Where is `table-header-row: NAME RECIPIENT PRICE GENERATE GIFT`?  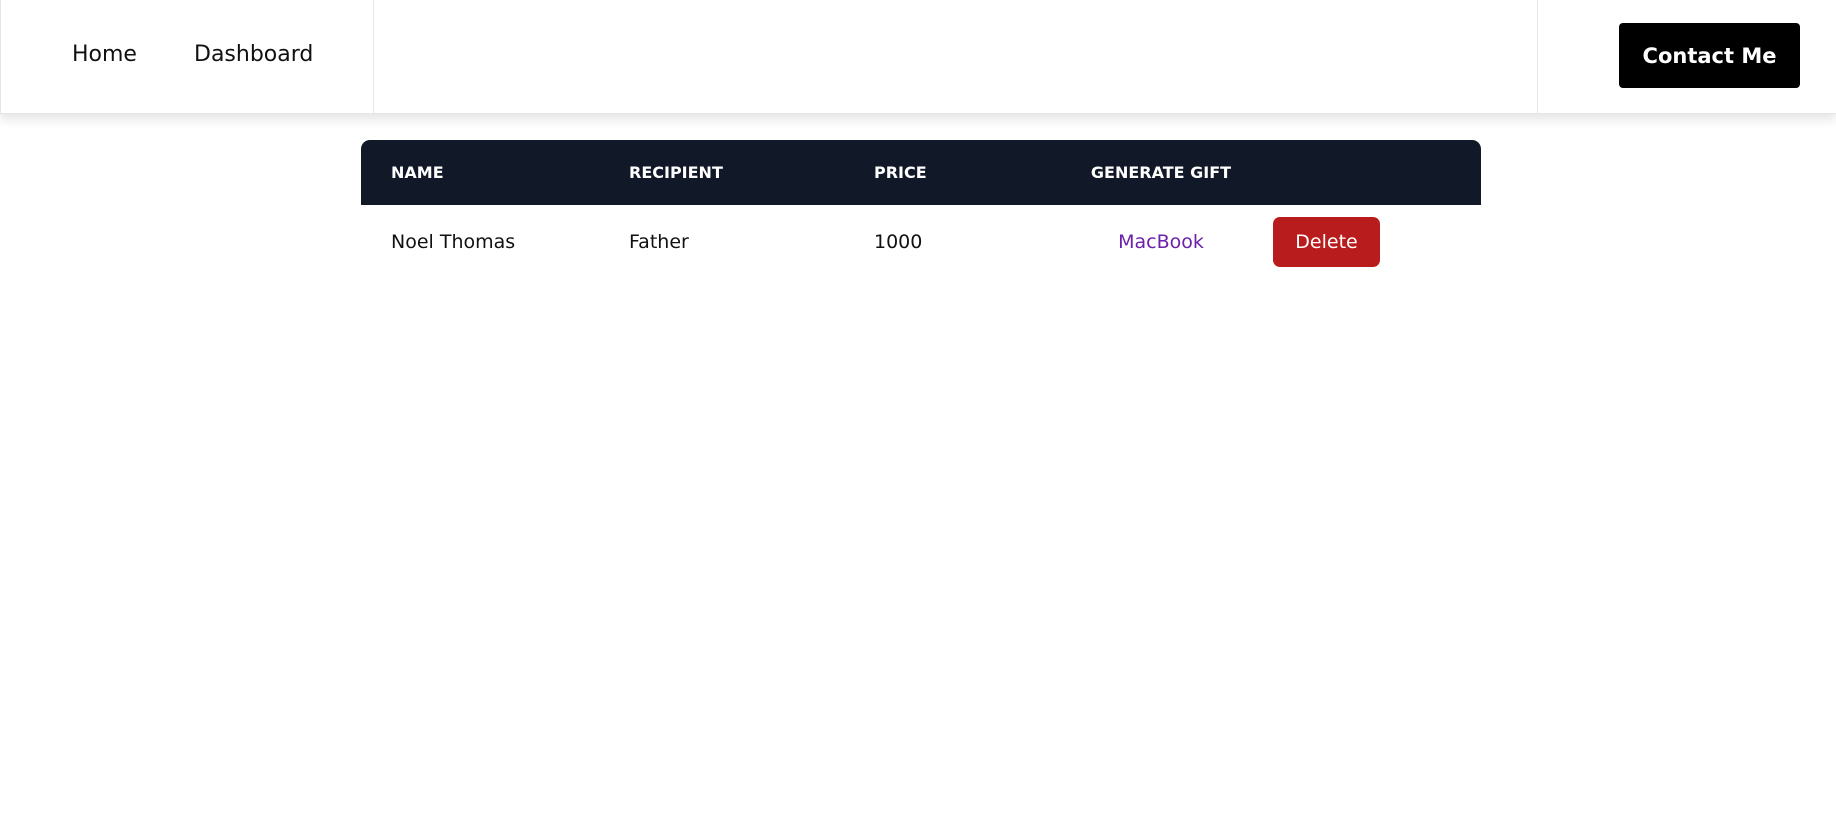 table-header-row: NAME RECIPIENT PRICE GENERATE GIFT is located at coordinates (921, 172).